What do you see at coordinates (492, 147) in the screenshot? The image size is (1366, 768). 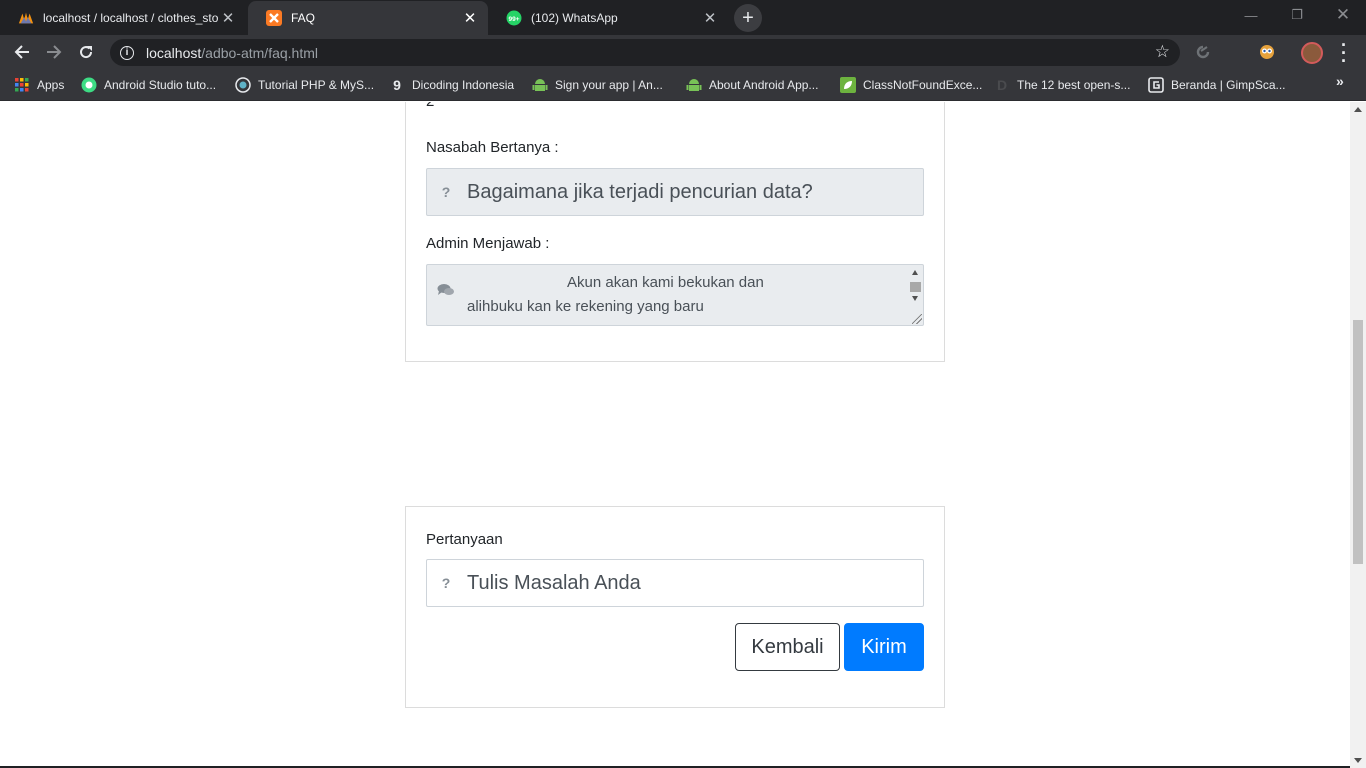 I see `question-label: Nasabah Bertanya :` at bounding box center [492, 147].